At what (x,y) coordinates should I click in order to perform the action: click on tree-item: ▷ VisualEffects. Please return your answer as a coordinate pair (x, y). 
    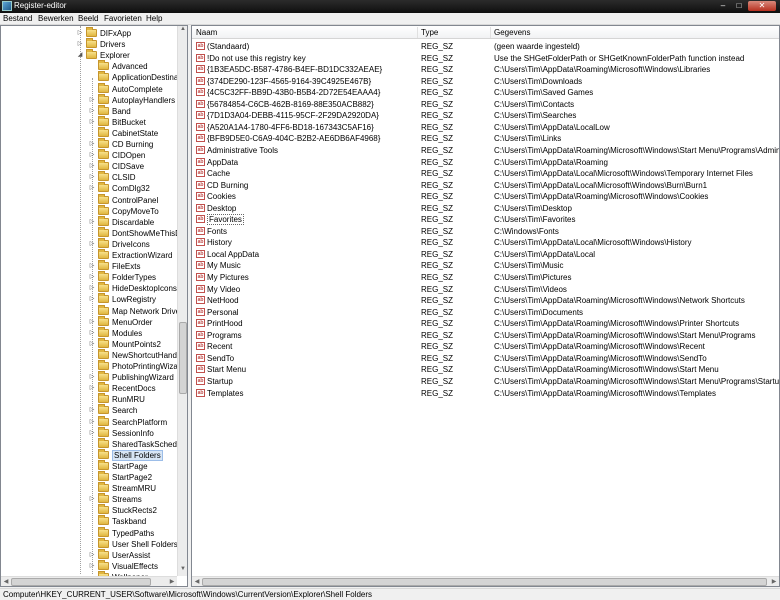
    Looking at the image, I should click on (89, 565).